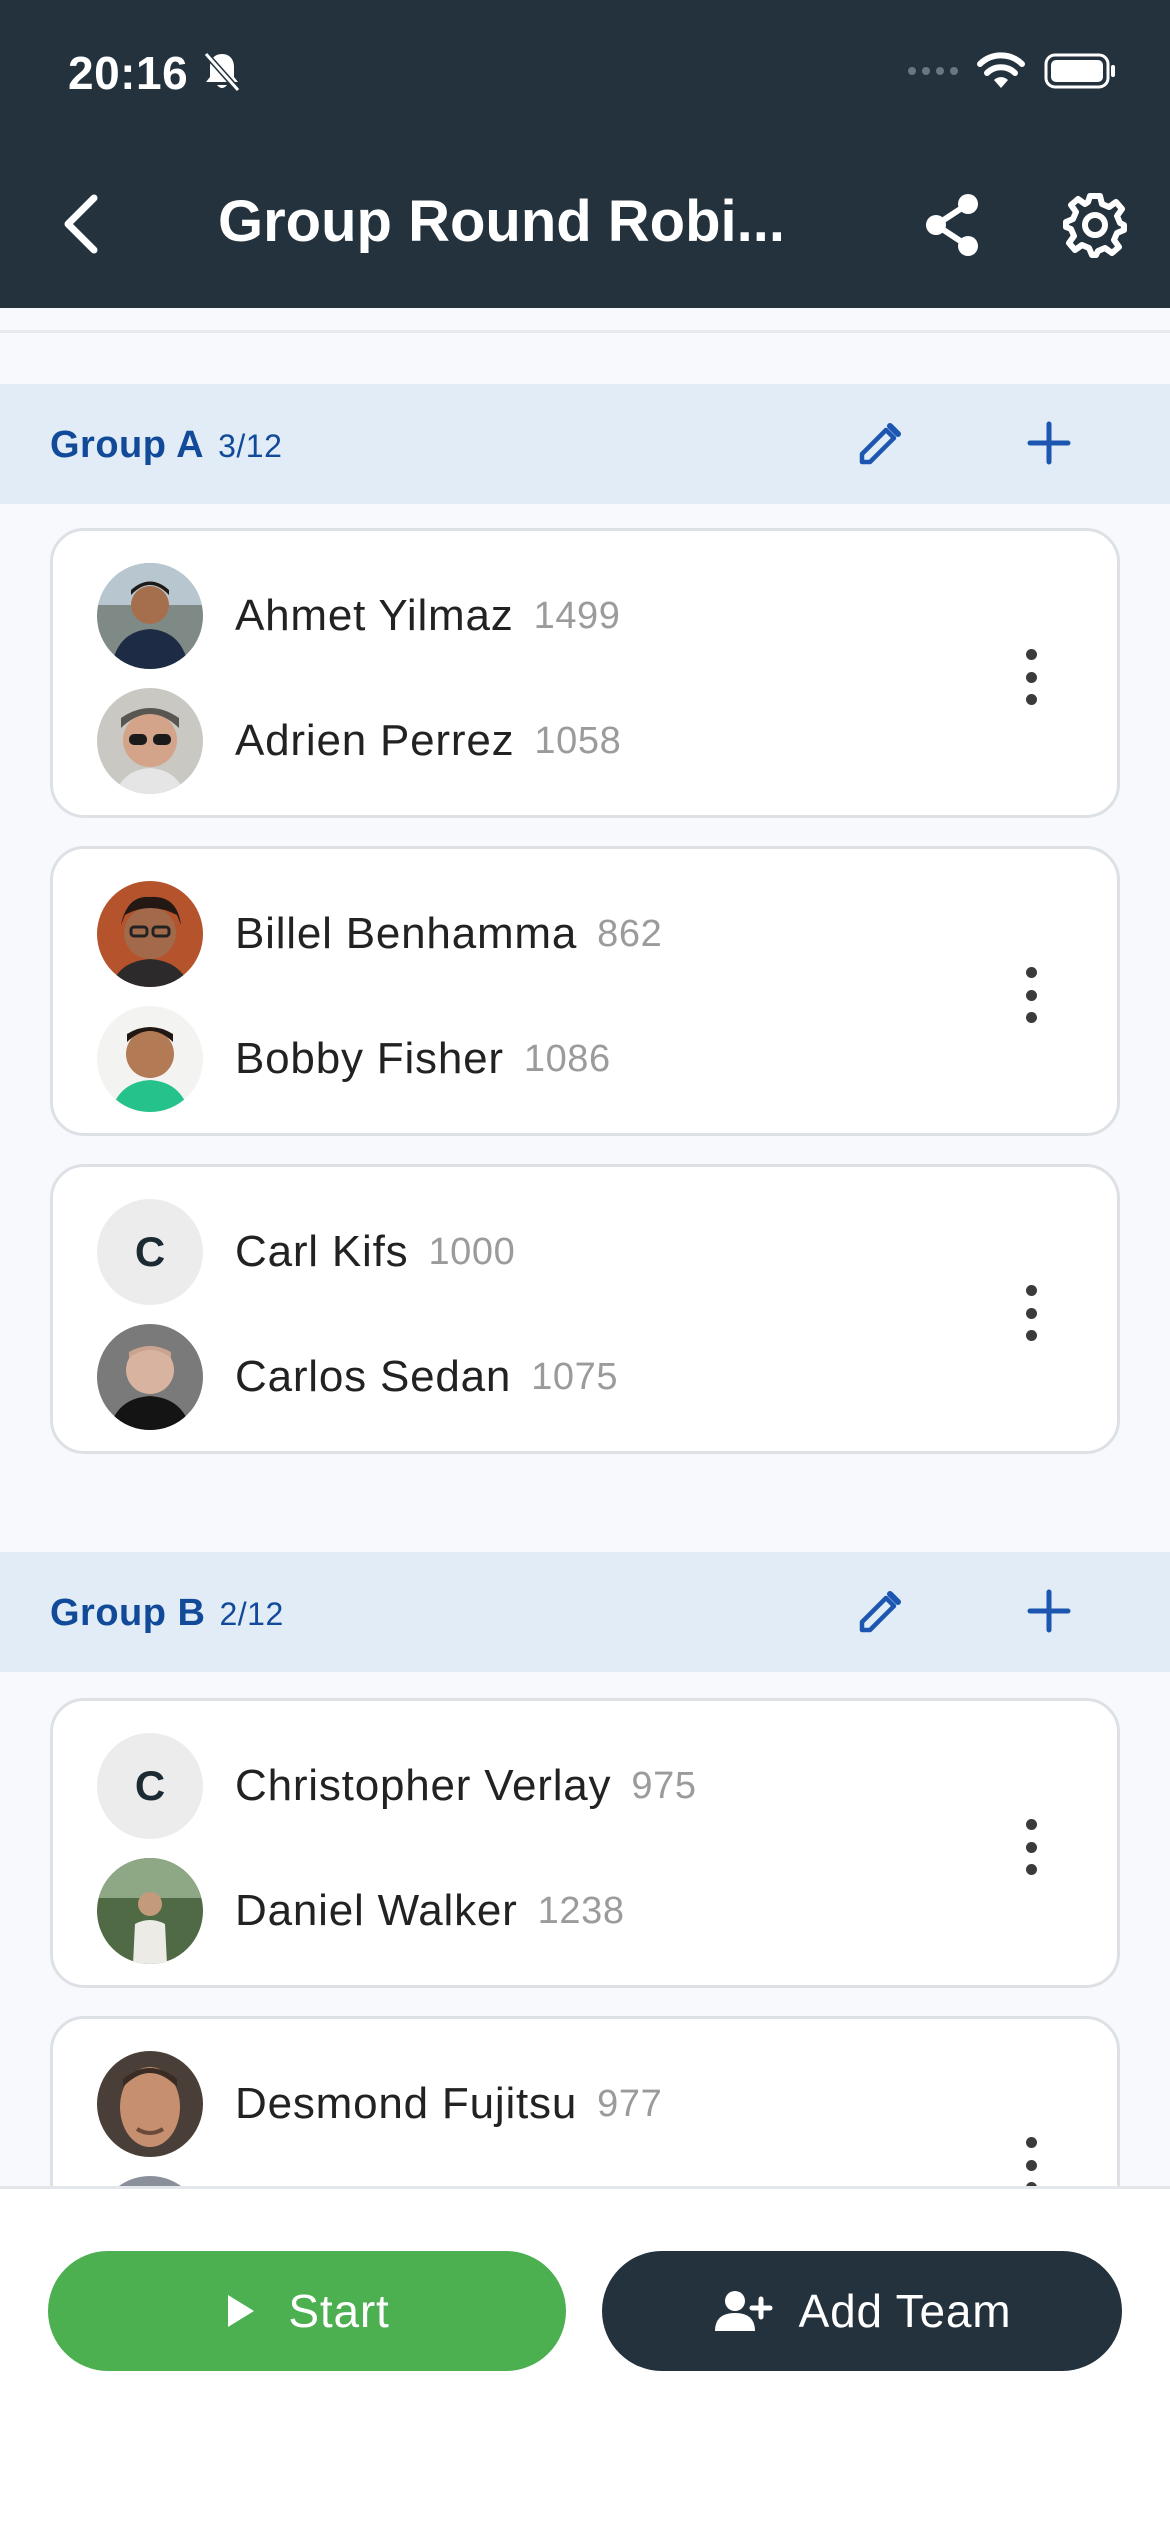 This screenshot has height=2532, width=1170. Describe the element at coordinates (905, 2311) in the screenshot. I see `add-team-button-label: Add Team` at that location.